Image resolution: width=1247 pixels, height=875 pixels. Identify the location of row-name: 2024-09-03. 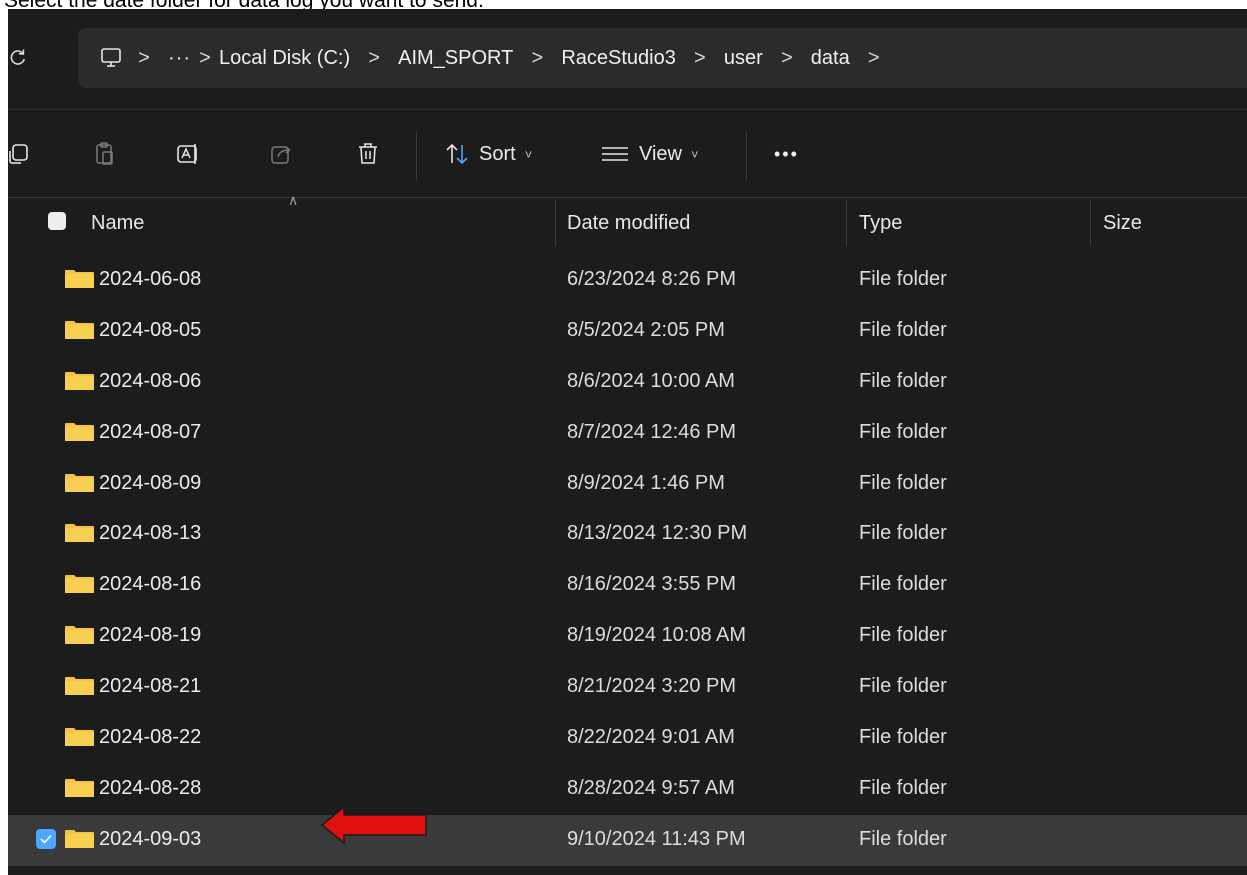
(150, 838).